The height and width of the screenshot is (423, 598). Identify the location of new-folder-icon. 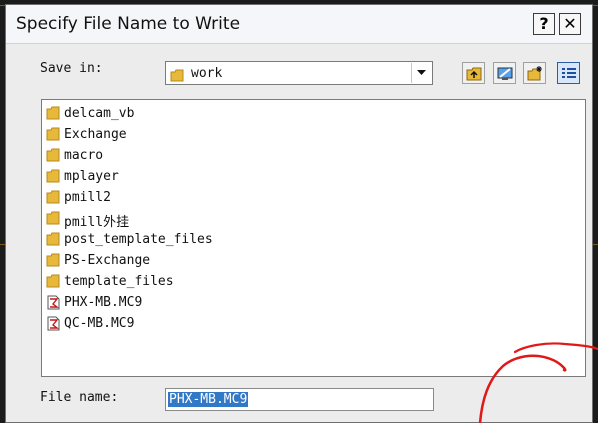
(534, 73).